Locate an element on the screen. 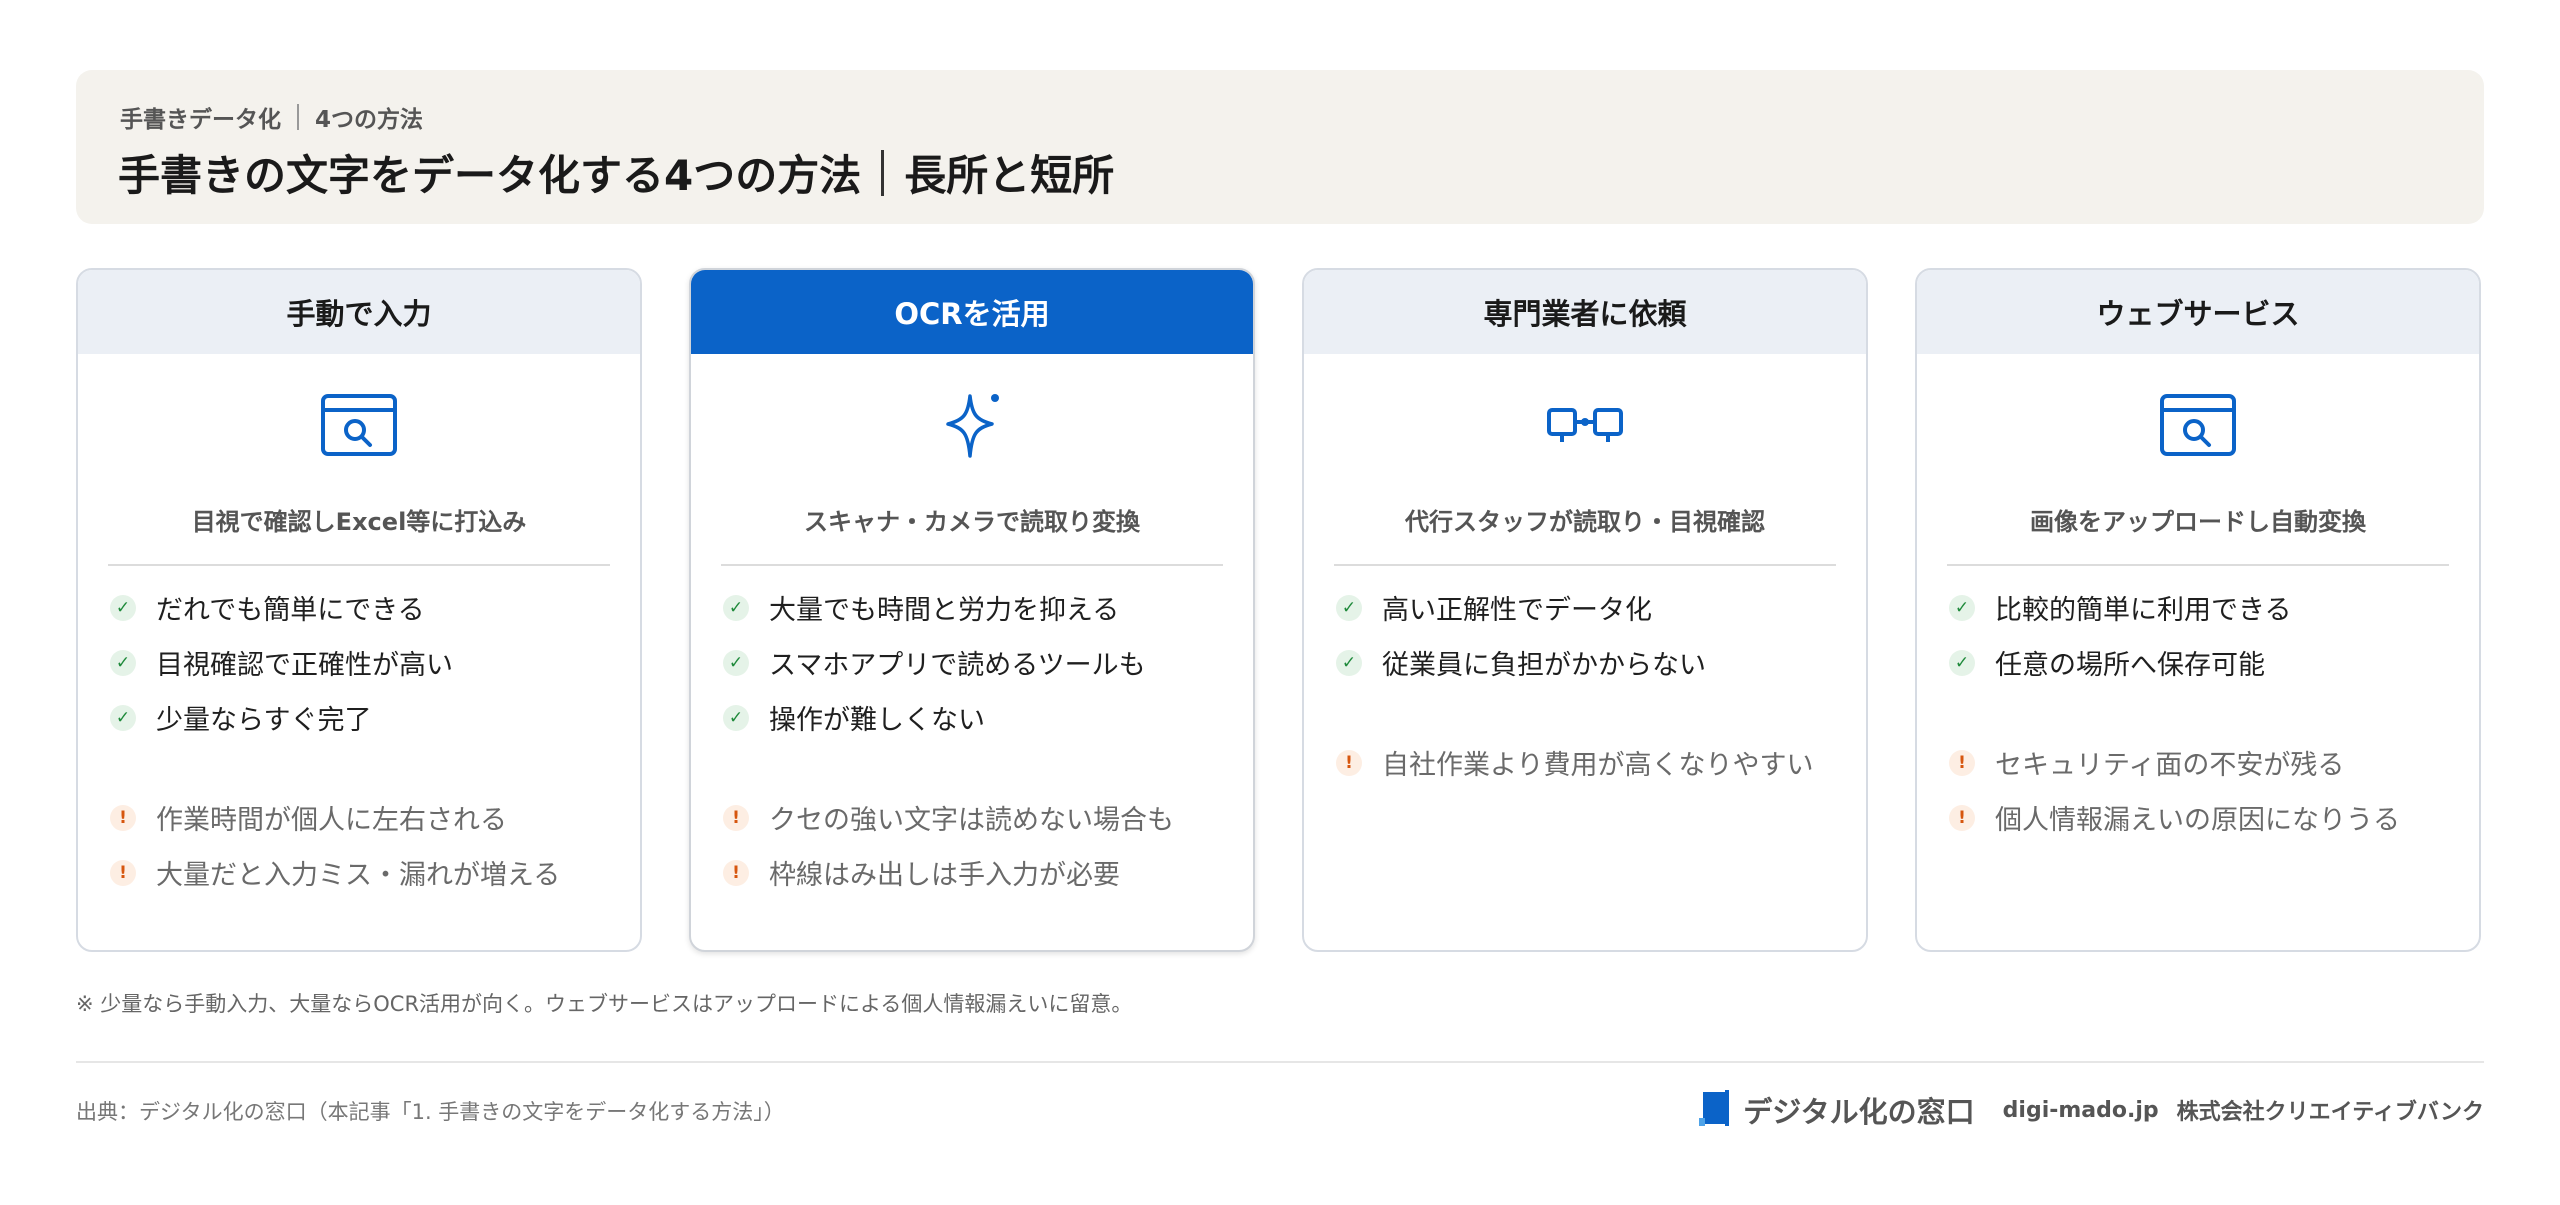 This screenshot has height=1205, width=2560. pro-text: 少量ならすぐ完了 is located at coordinates (264, 720).